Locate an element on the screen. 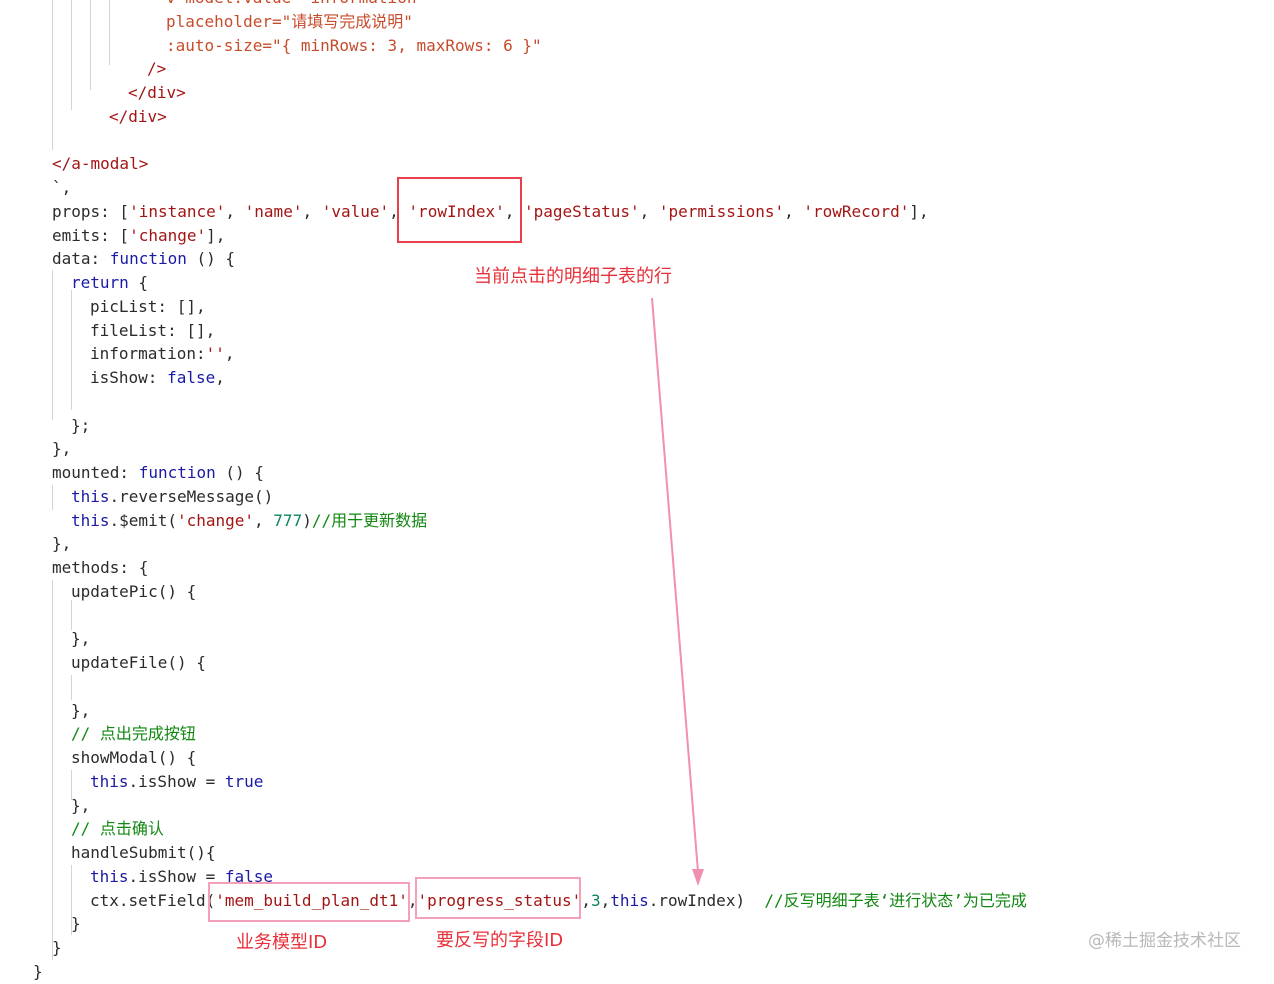 The height and width of the screenshot is (984, 1274). code-token: updateFile() { is located at coordinates (138, 662).